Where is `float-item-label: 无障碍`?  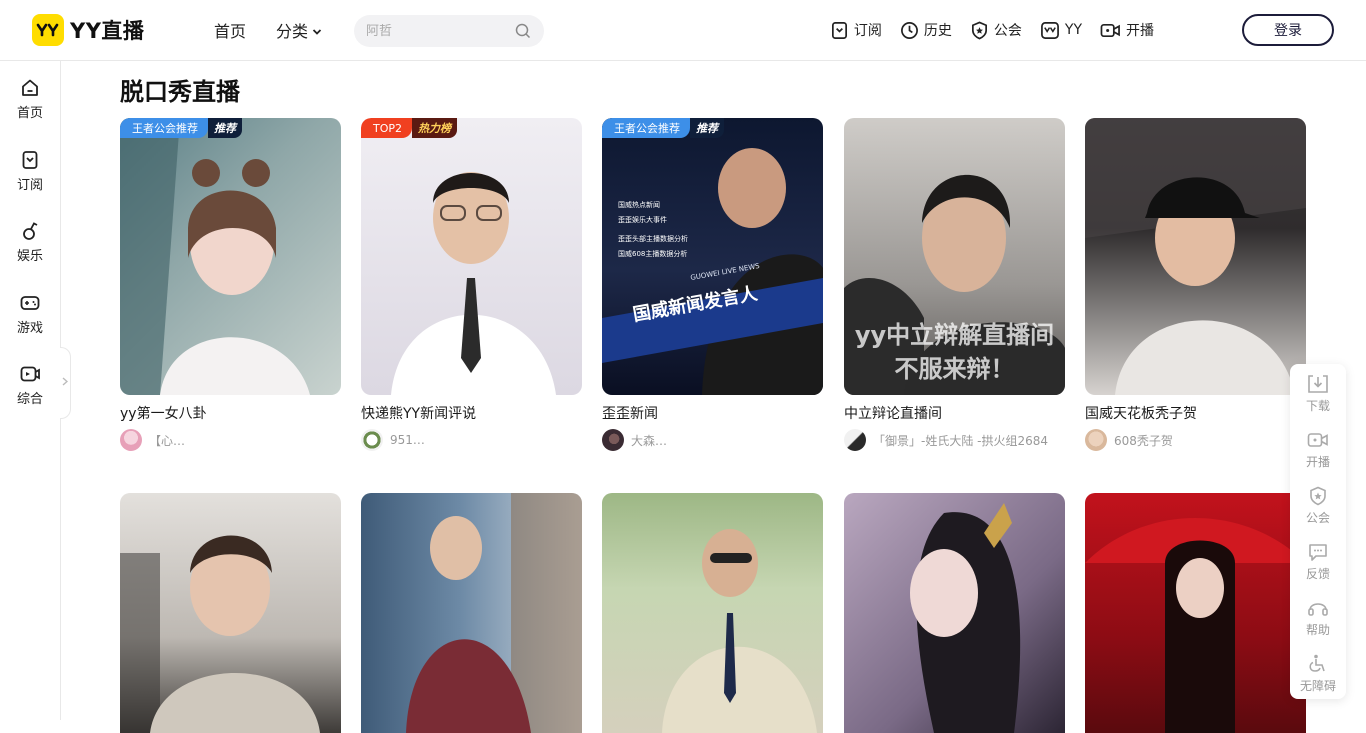 float-item-label: 无障碍 is located at coordinates (1317, 686).